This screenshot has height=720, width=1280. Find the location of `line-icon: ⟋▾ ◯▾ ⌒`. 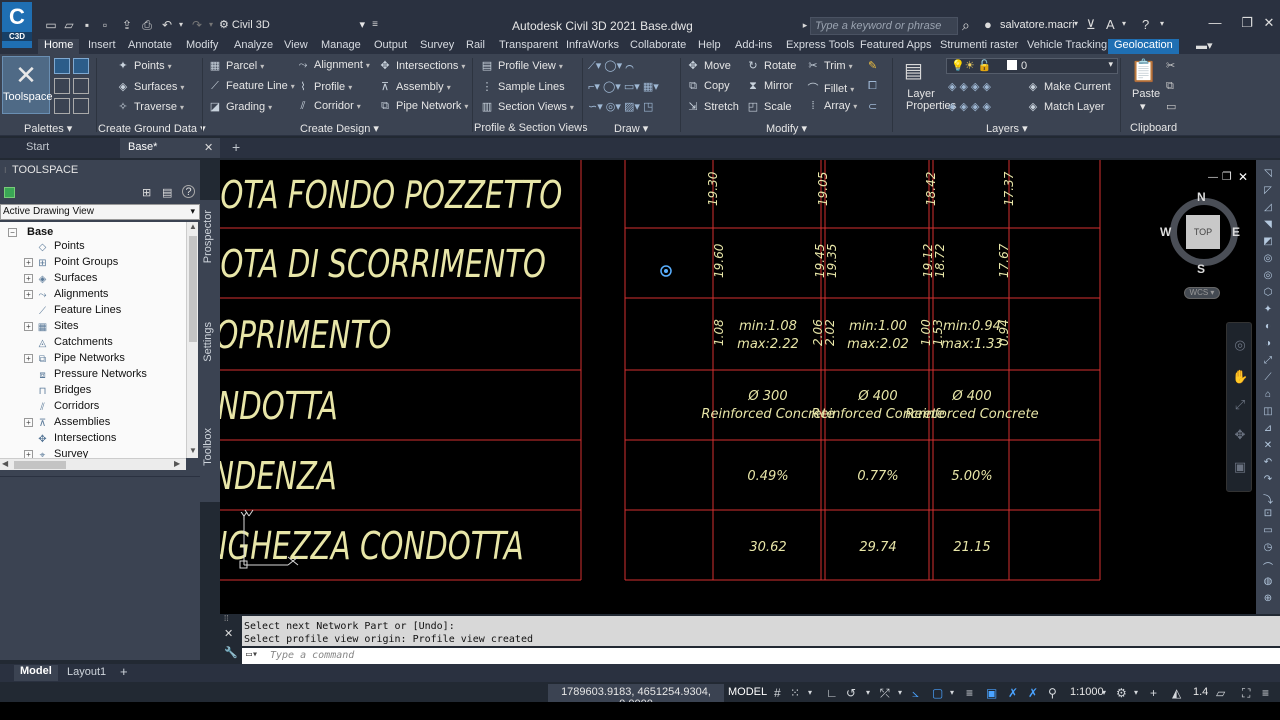

line-icon: ⟋▾ ◯▾ ⌒ is located at coordinates (611, 66).